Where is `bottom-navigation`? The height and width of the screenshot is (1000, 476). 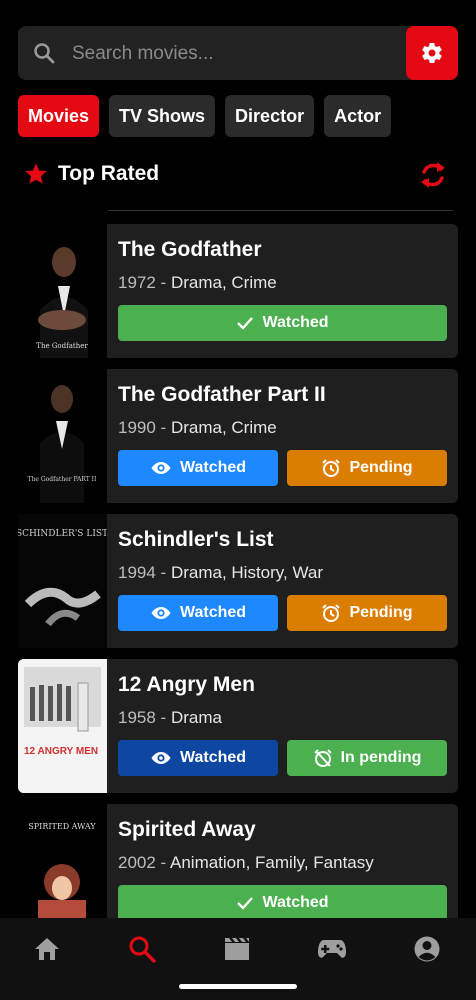
bottom-navigation is located at coordinates (238, 959).